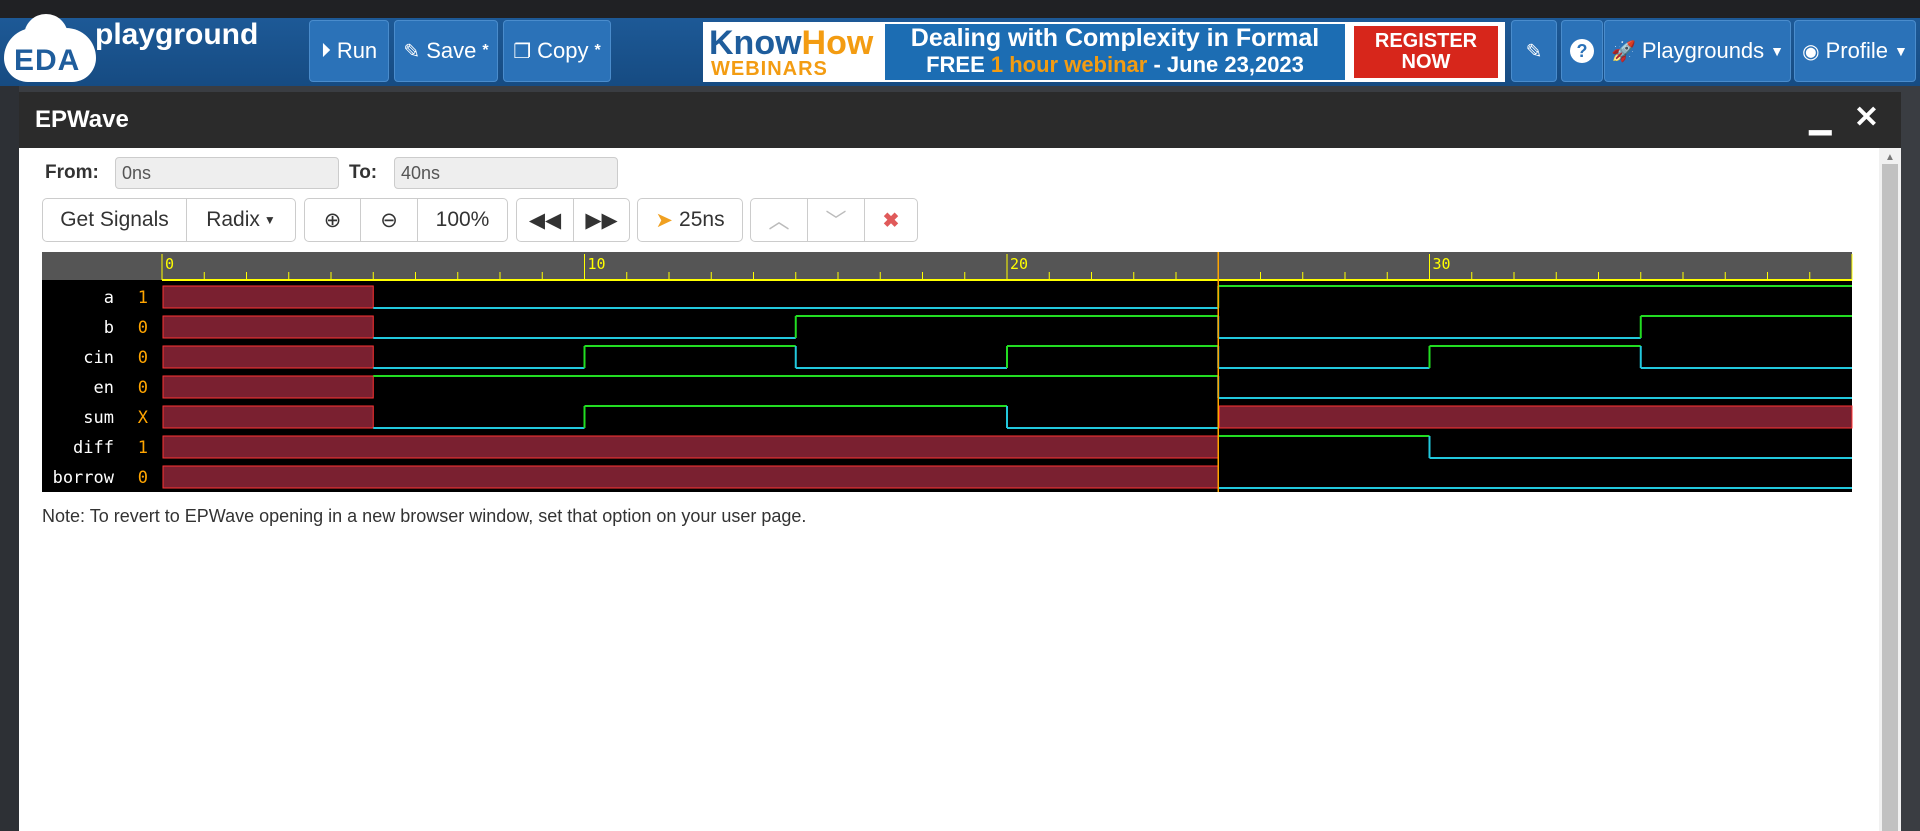 The width and height of the screenshot is (1920, 831). Describe the element at coordinates (176, 35) in the screenshot. I see `brand-name: playground` at that location.